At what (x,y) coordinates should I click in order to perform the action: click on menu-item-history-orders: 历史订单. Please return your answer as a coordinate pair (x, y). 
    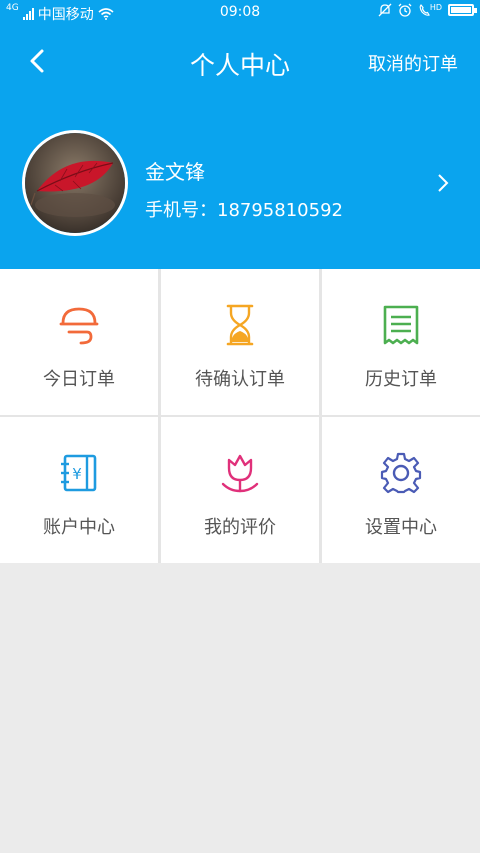
    Looking at the image, I should click on (401, 342).